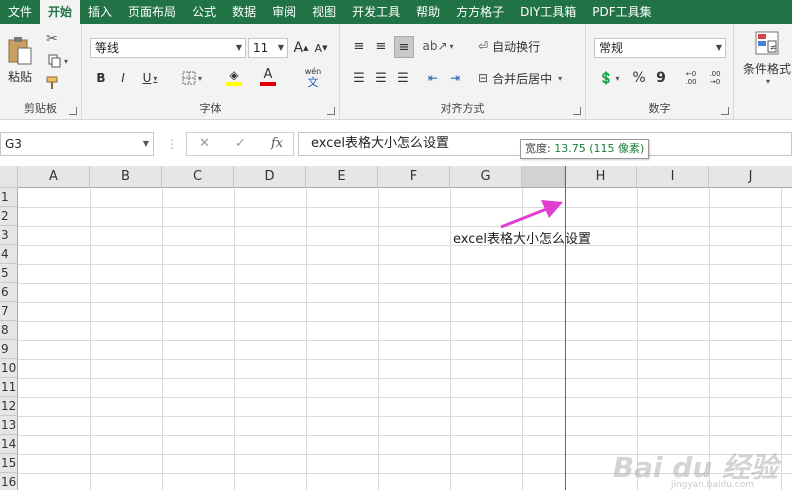 The height and width of the screenshot is (490, 792). Describe the element at coordinates (621, 12) in the screenshot. I see `tab-pdf-tools: PDF工具集` at that location.